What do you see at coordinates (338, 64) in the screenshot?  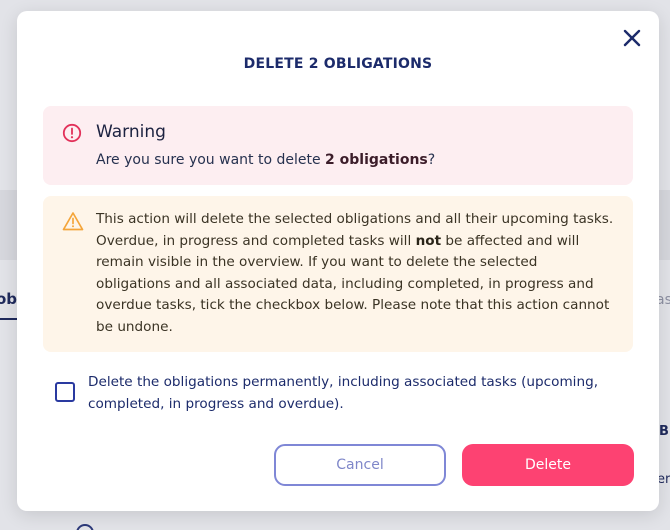 I see `dialog-title: DELETE 2 OBLIGATIONS` at bounding box center [338, 64].